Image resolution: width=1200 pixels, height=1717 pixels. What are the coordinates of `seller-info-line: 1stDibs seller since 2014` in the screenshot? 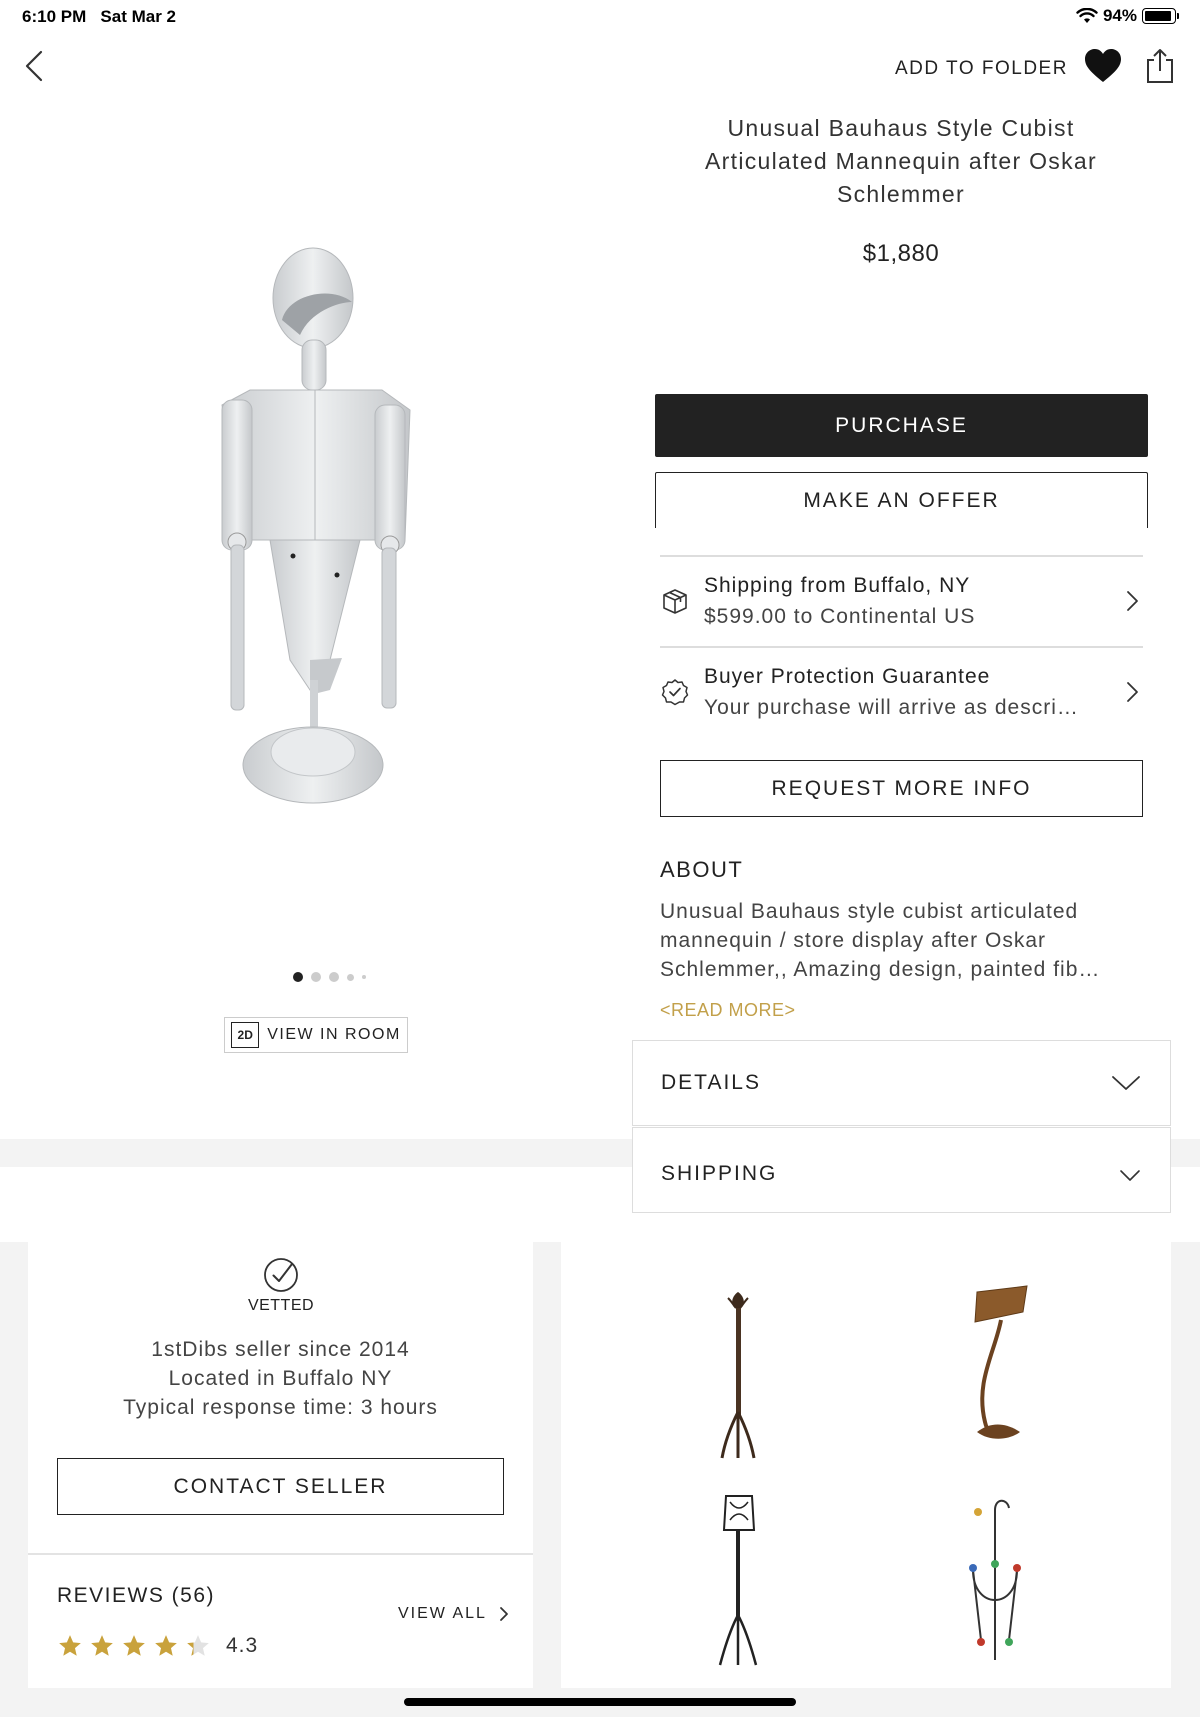 It's located at (280, 1349).